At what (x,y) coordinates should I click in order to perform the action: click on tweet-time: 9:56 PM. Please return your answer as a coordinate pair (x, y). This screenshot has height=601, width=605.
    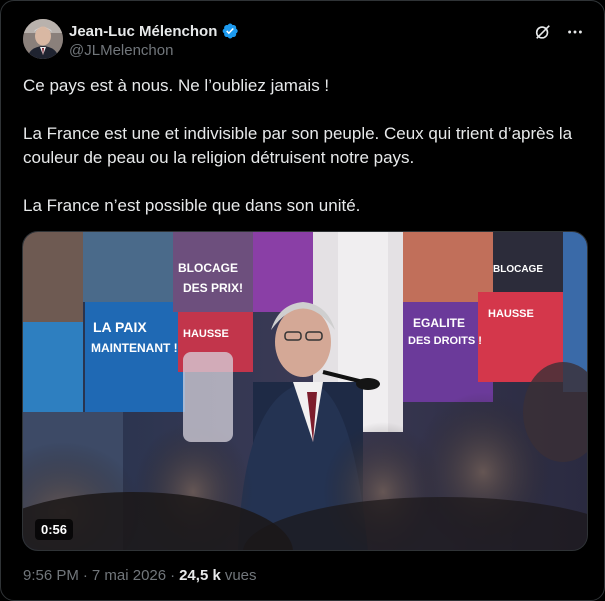
    Looking at the image, I should click on (51, 575).